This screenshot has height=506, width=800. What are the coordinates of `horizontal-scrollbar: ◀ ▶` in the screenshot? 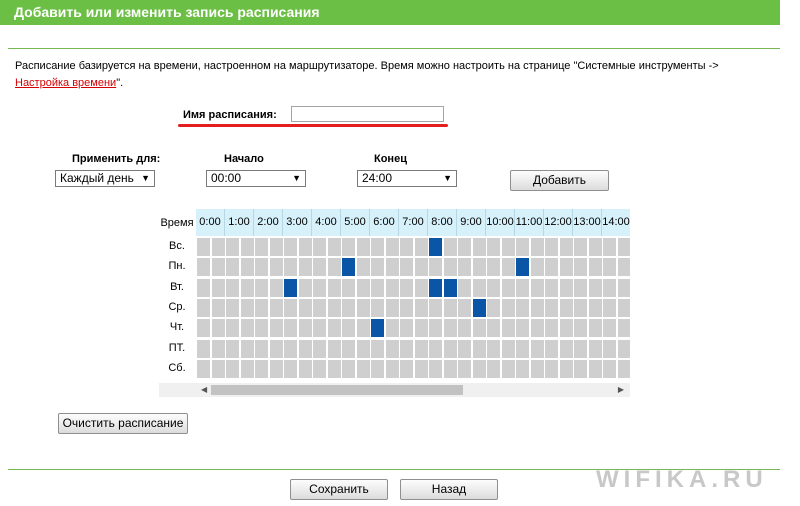 It's located at (394, 390).